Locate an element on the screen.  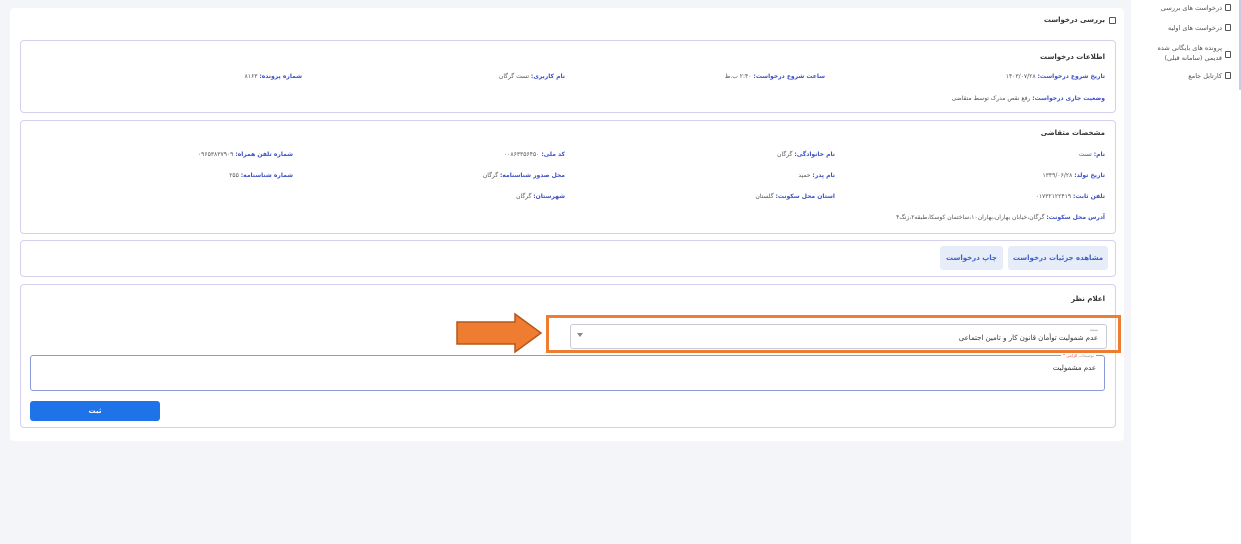
province-field: استان محل سکونت: گلستان is located at coordinates (795, 196).